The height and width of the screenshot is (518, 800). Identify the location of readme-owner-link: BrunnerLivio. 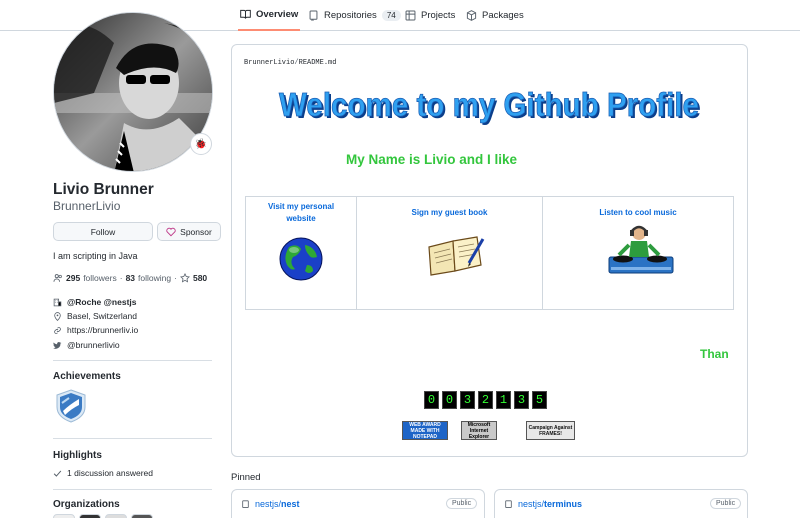
(269, 63).